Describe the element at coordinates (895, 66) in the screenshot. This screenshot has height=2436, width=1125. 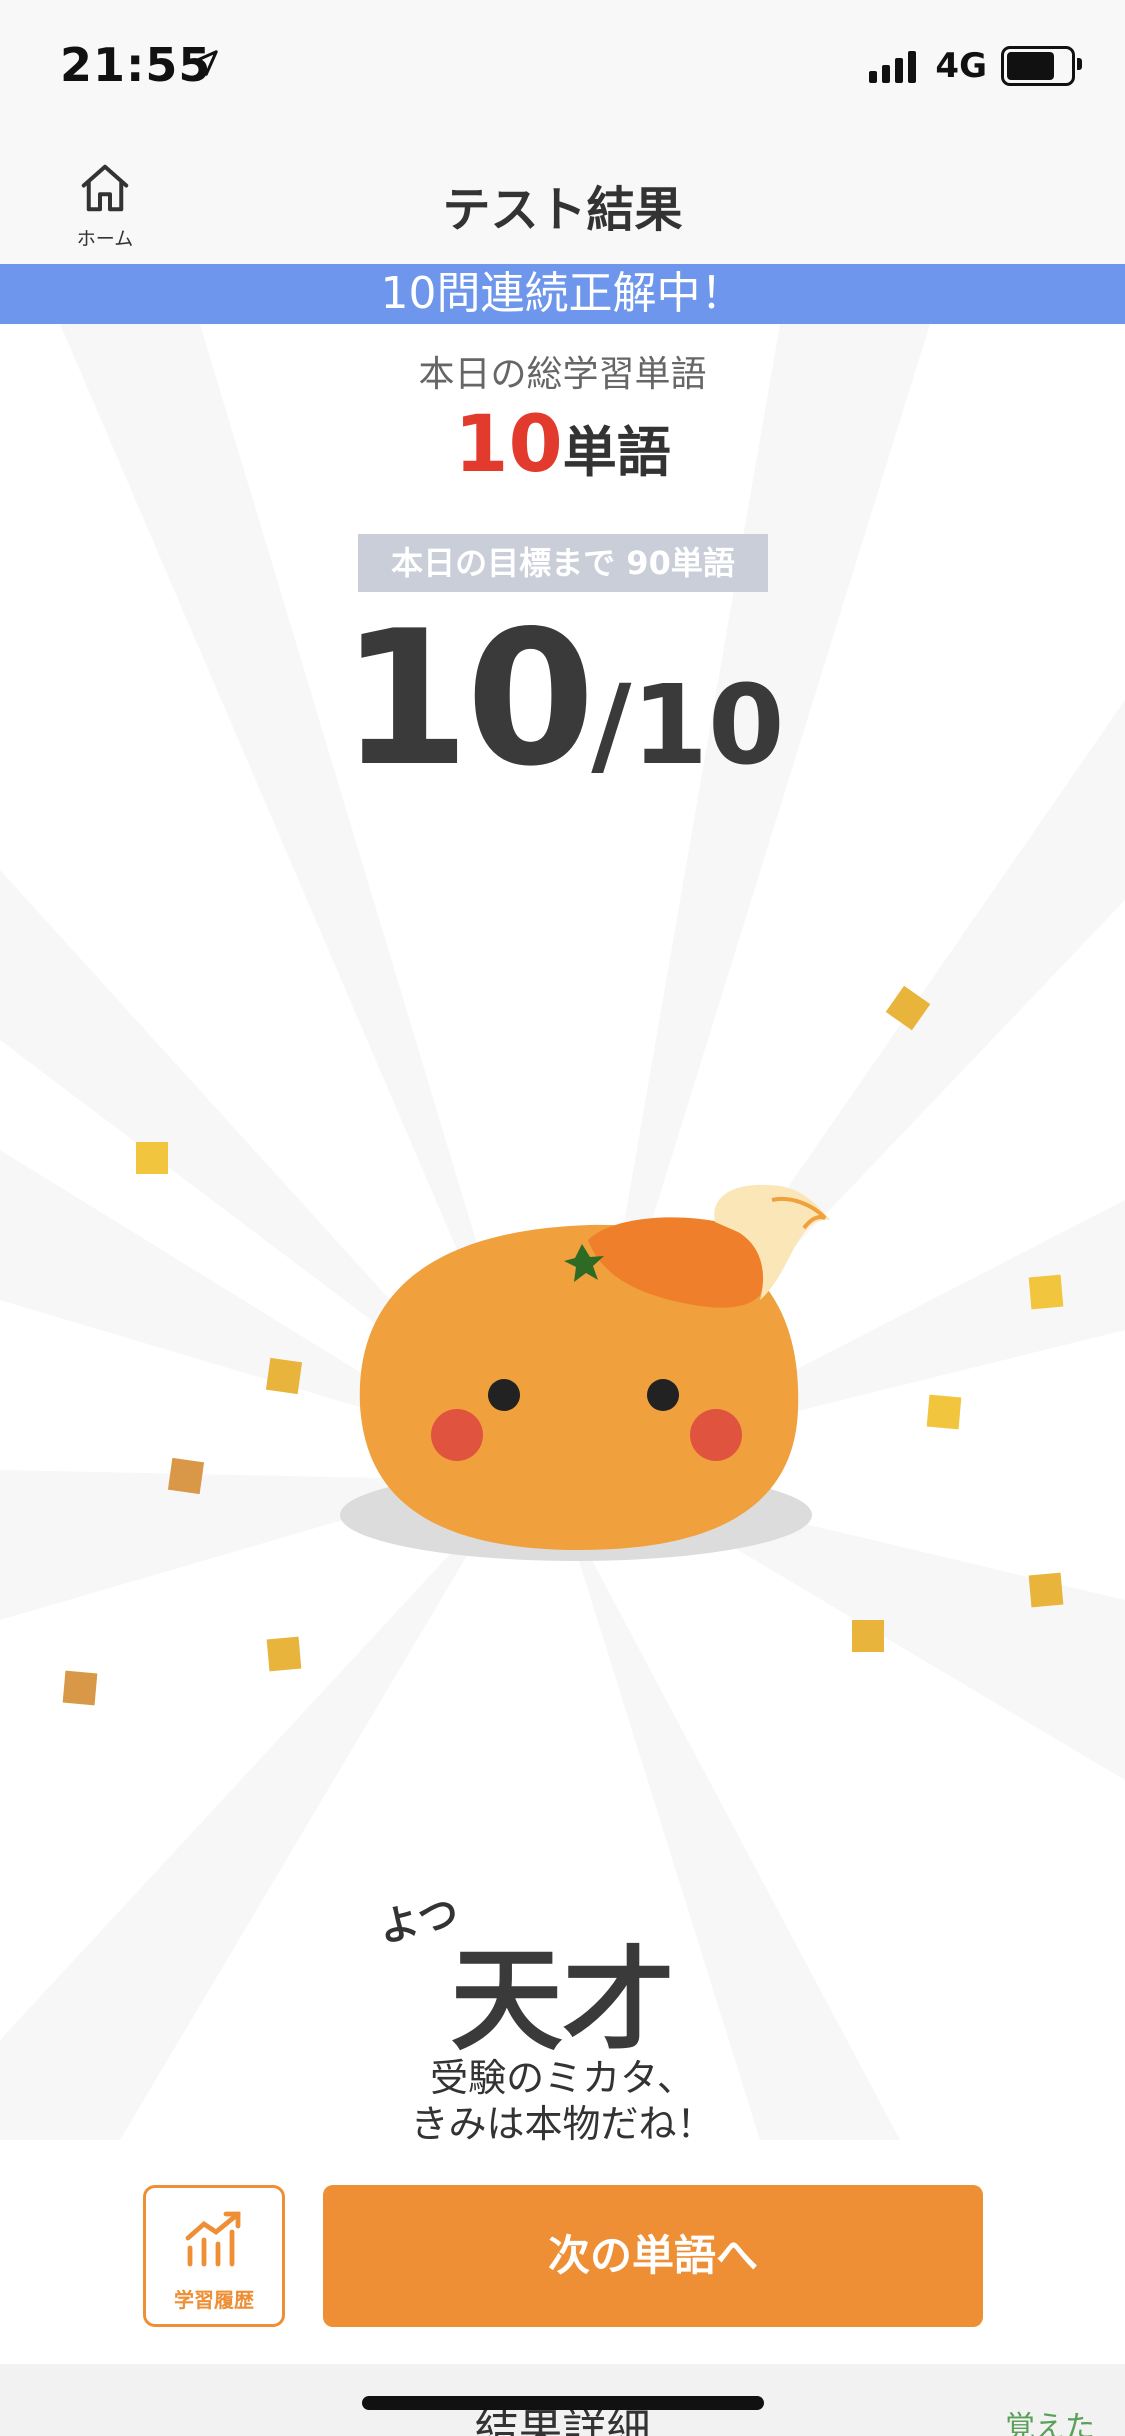
I see `signal-icon` at that location.